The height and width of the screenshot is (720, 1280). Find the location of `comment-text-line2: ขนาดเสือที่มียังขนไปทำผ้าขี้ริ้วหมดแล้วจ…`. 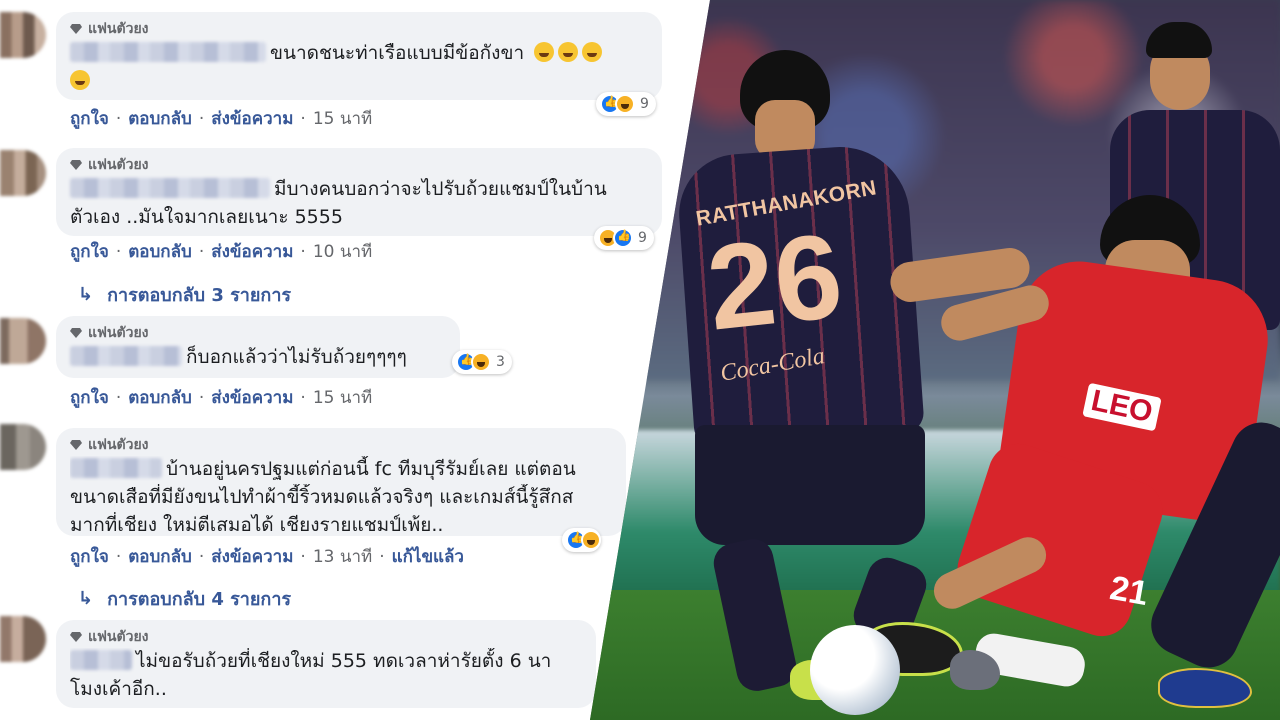

comment-text-line2: ขนาดเสือที่มียังขนไปทำผ้าขี้ริ้วหมดแล้วจ… is located at coordinates (322, 497).